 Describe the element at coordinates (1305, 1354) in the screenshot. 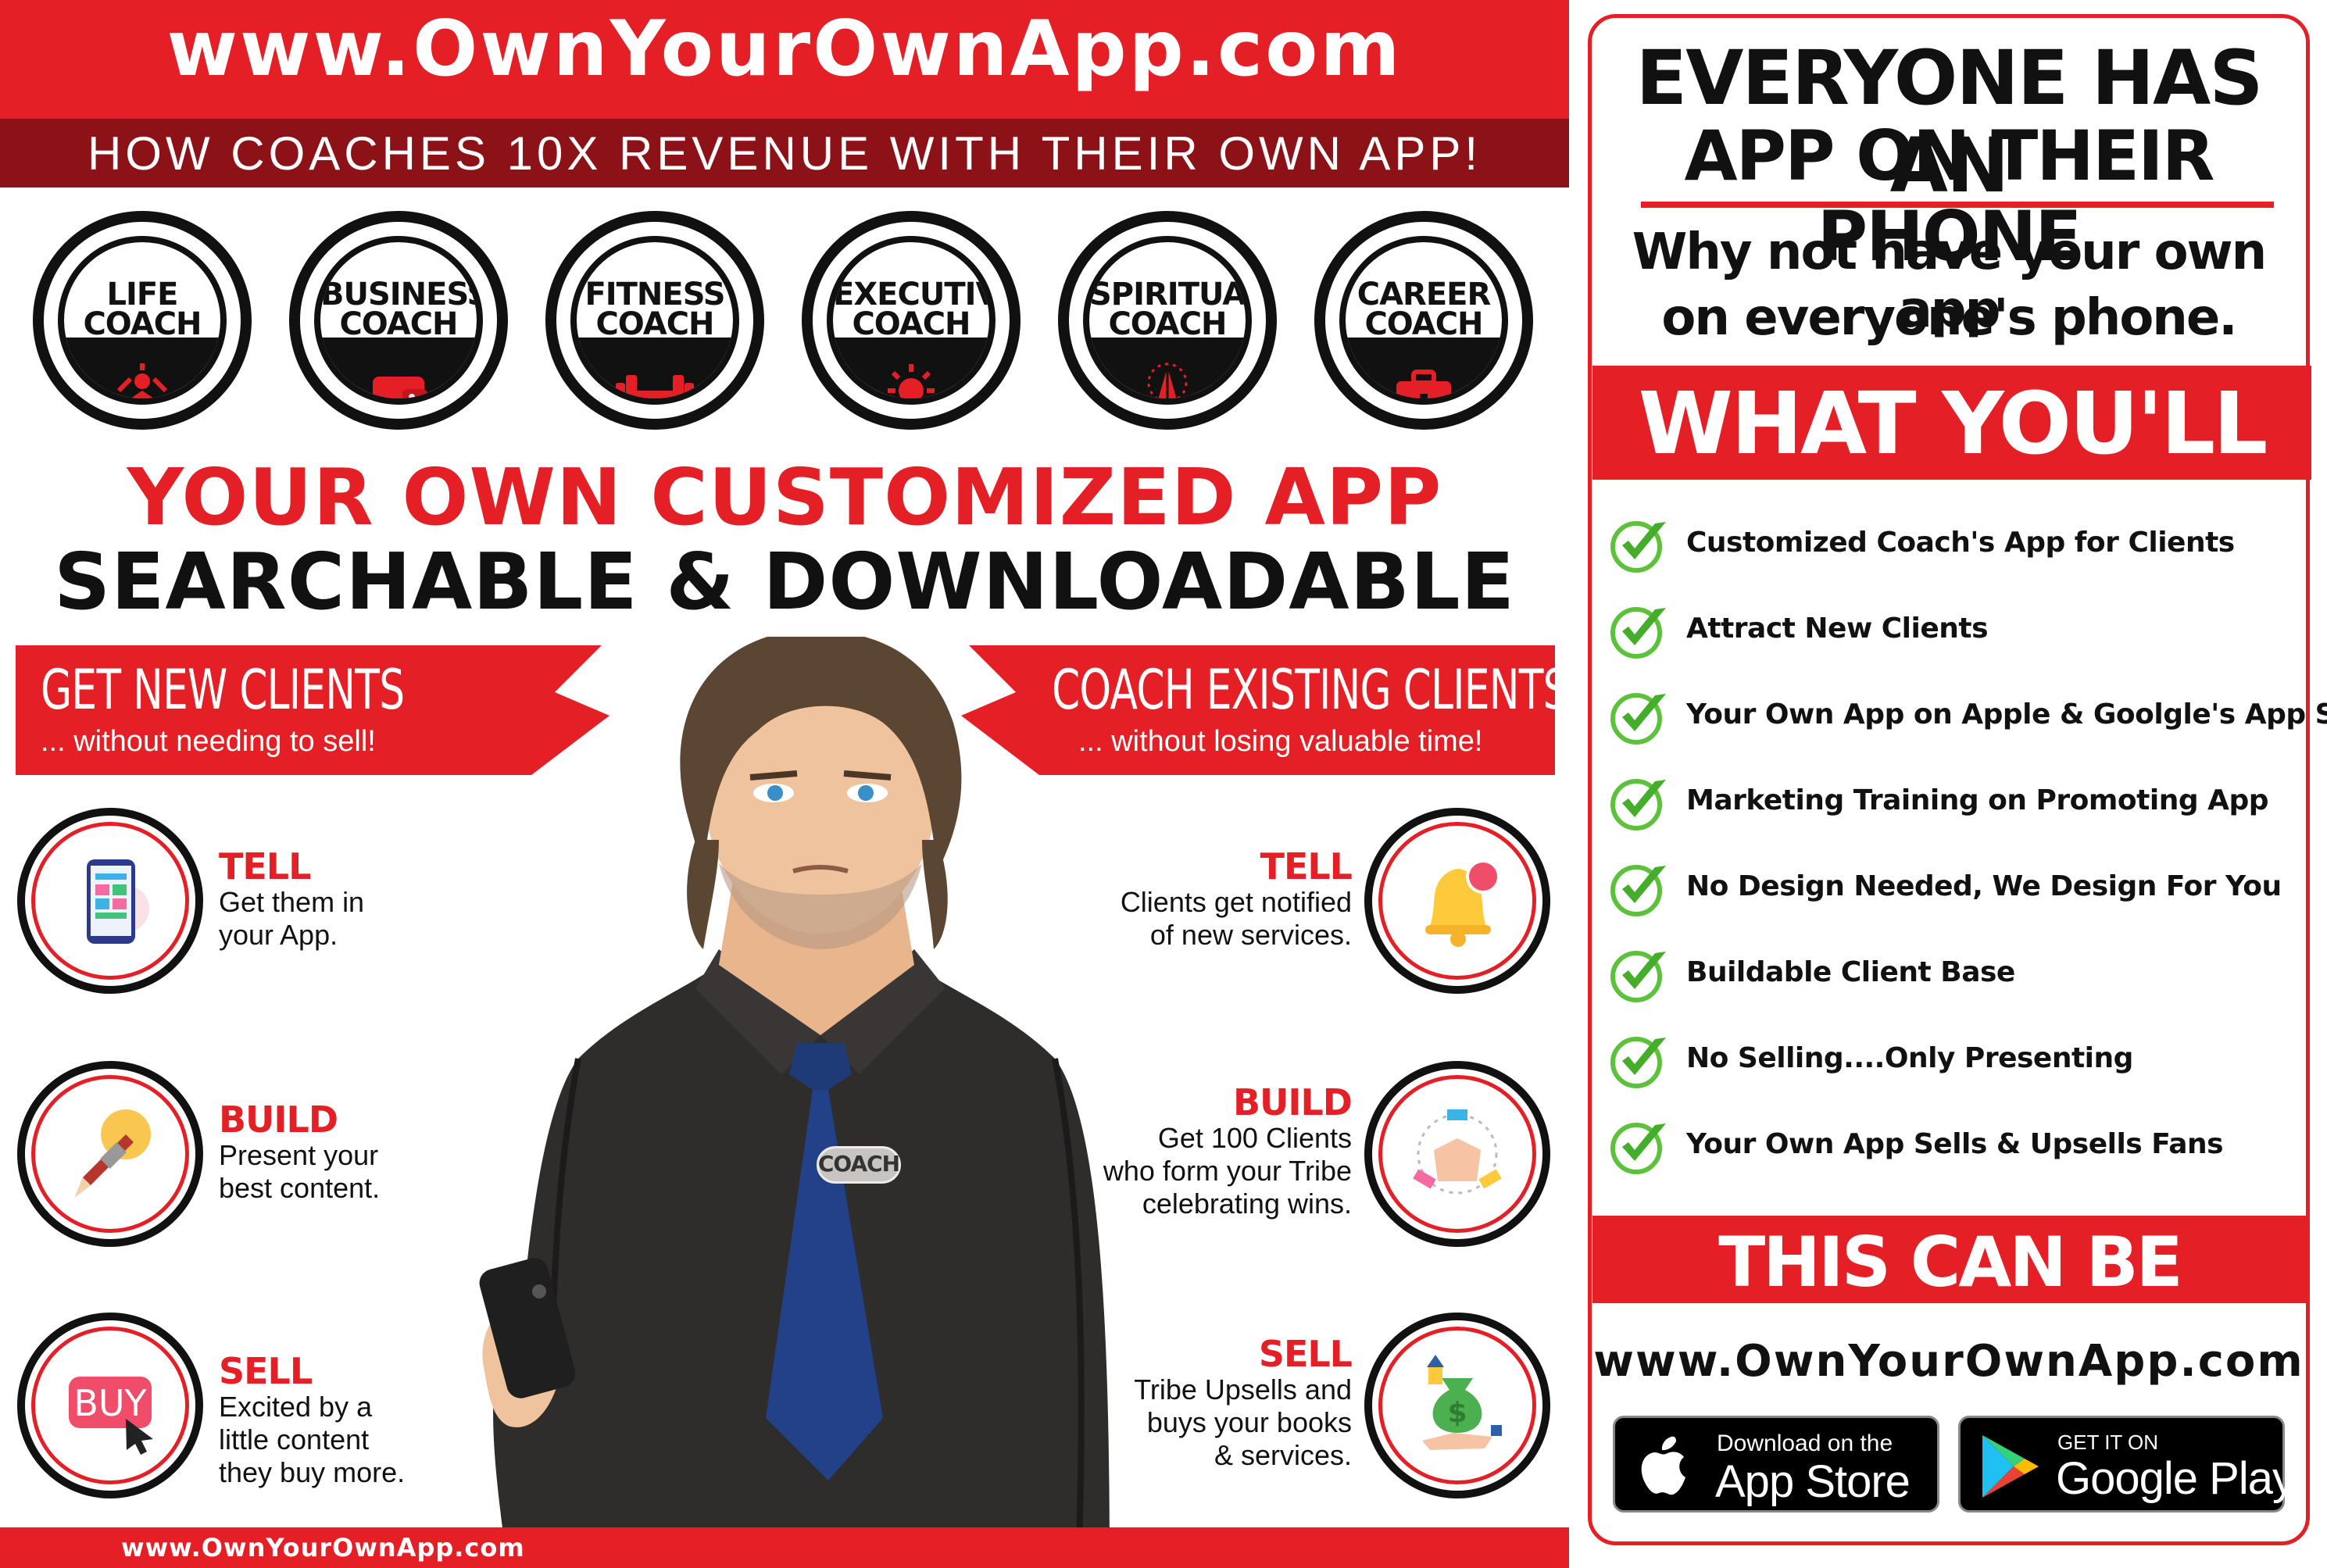

I see `right-step-title: SELL` at that location.